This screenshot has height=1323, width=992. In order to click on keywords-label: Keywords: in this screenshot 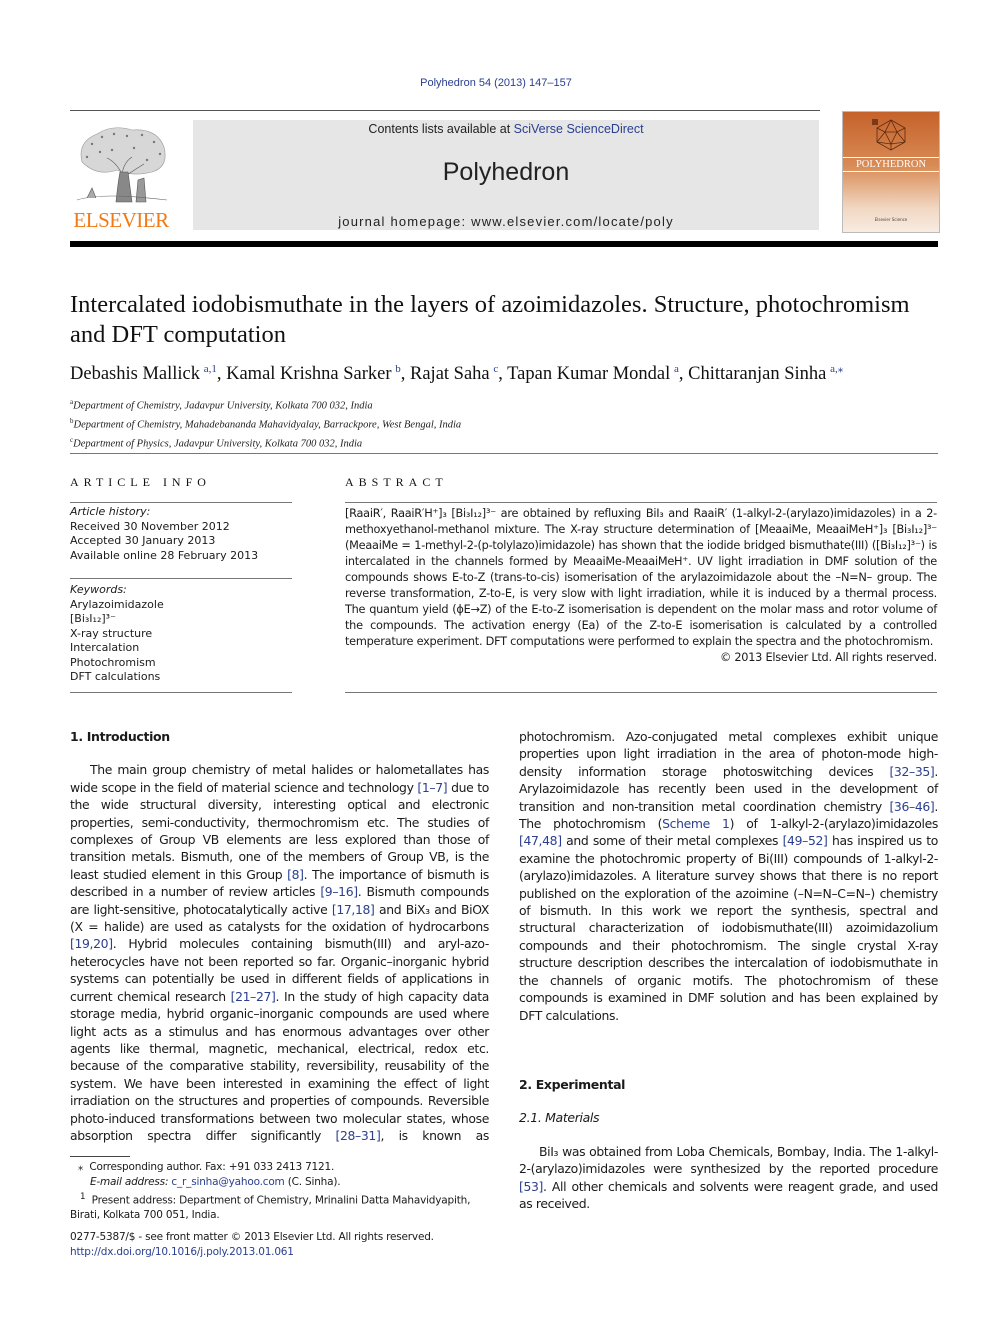, I will do `click(98, 589)`.